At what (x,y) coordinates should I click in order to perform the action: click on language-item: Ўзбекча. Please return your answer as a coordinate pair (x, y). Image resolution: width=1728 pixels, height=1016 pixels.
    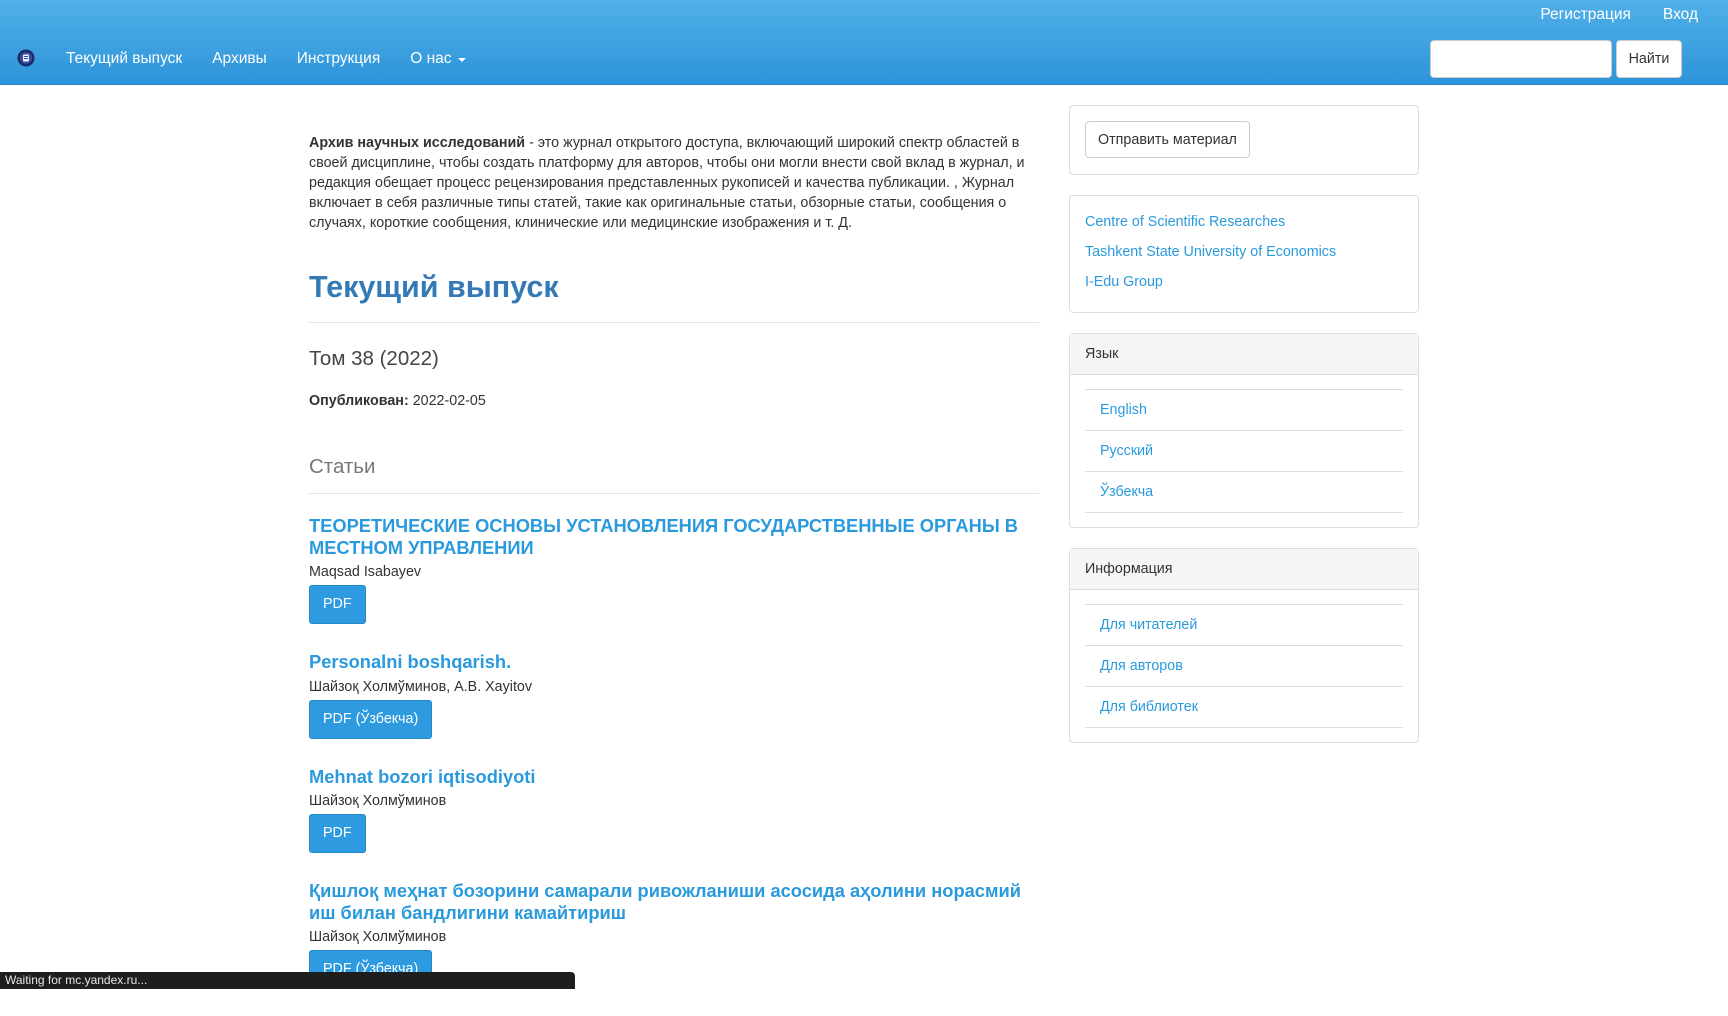
    Looking at the image, I should click on (1244, 492).